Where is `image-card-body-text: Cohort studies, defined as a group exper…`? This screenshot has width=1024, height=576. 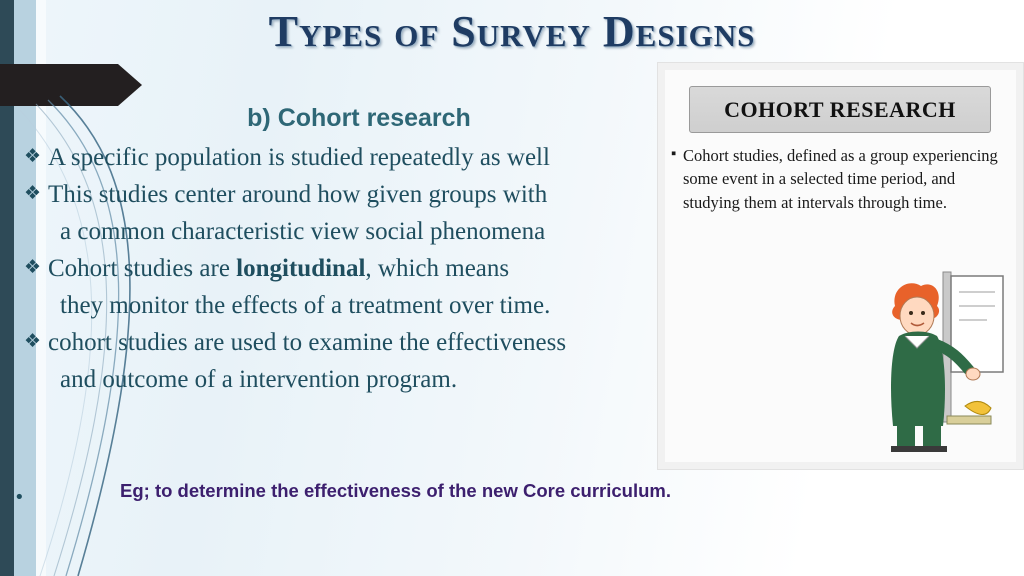
image-card-body-text: Cohort studies, defined as a group exper… is located at coordinates (840, 179).